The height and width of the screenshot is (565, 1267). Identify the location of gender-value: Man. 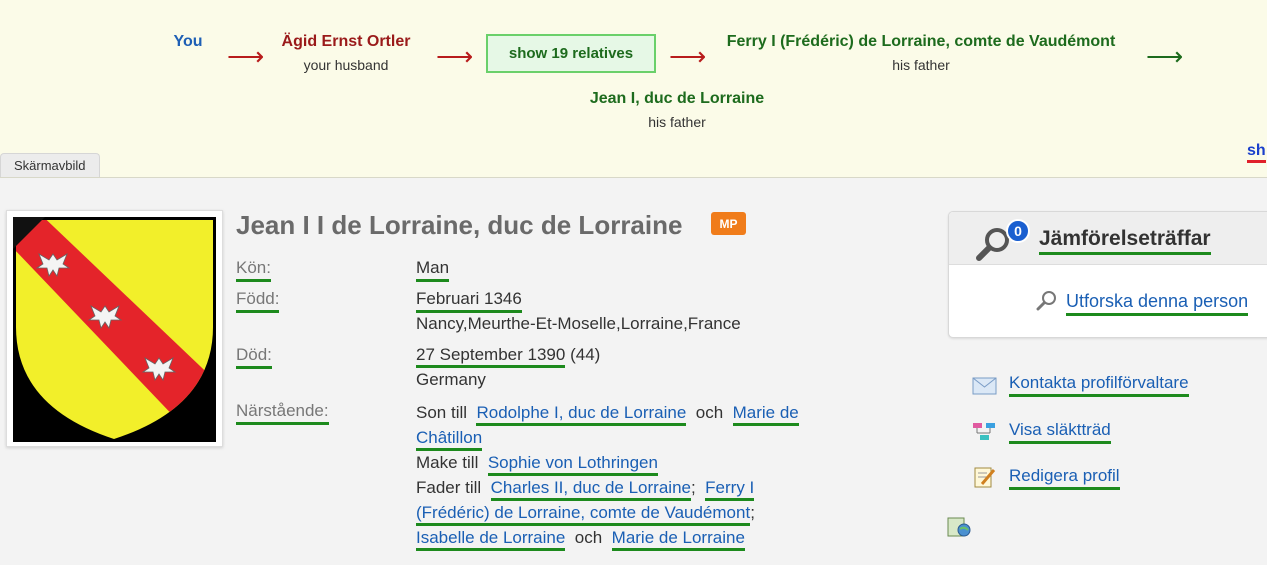
(433, 270).